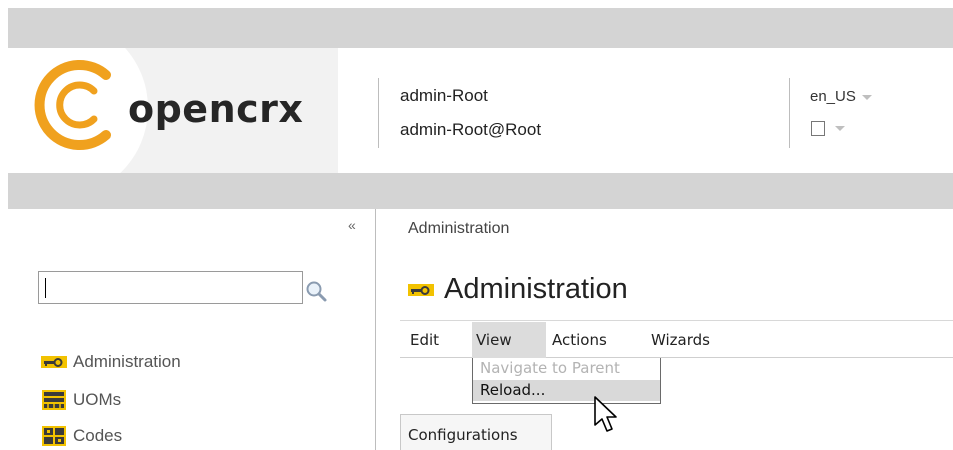  Describe the element at coordinates (680, 340) in the screenshot. I see `menu-wizards: Wizards` at that location.